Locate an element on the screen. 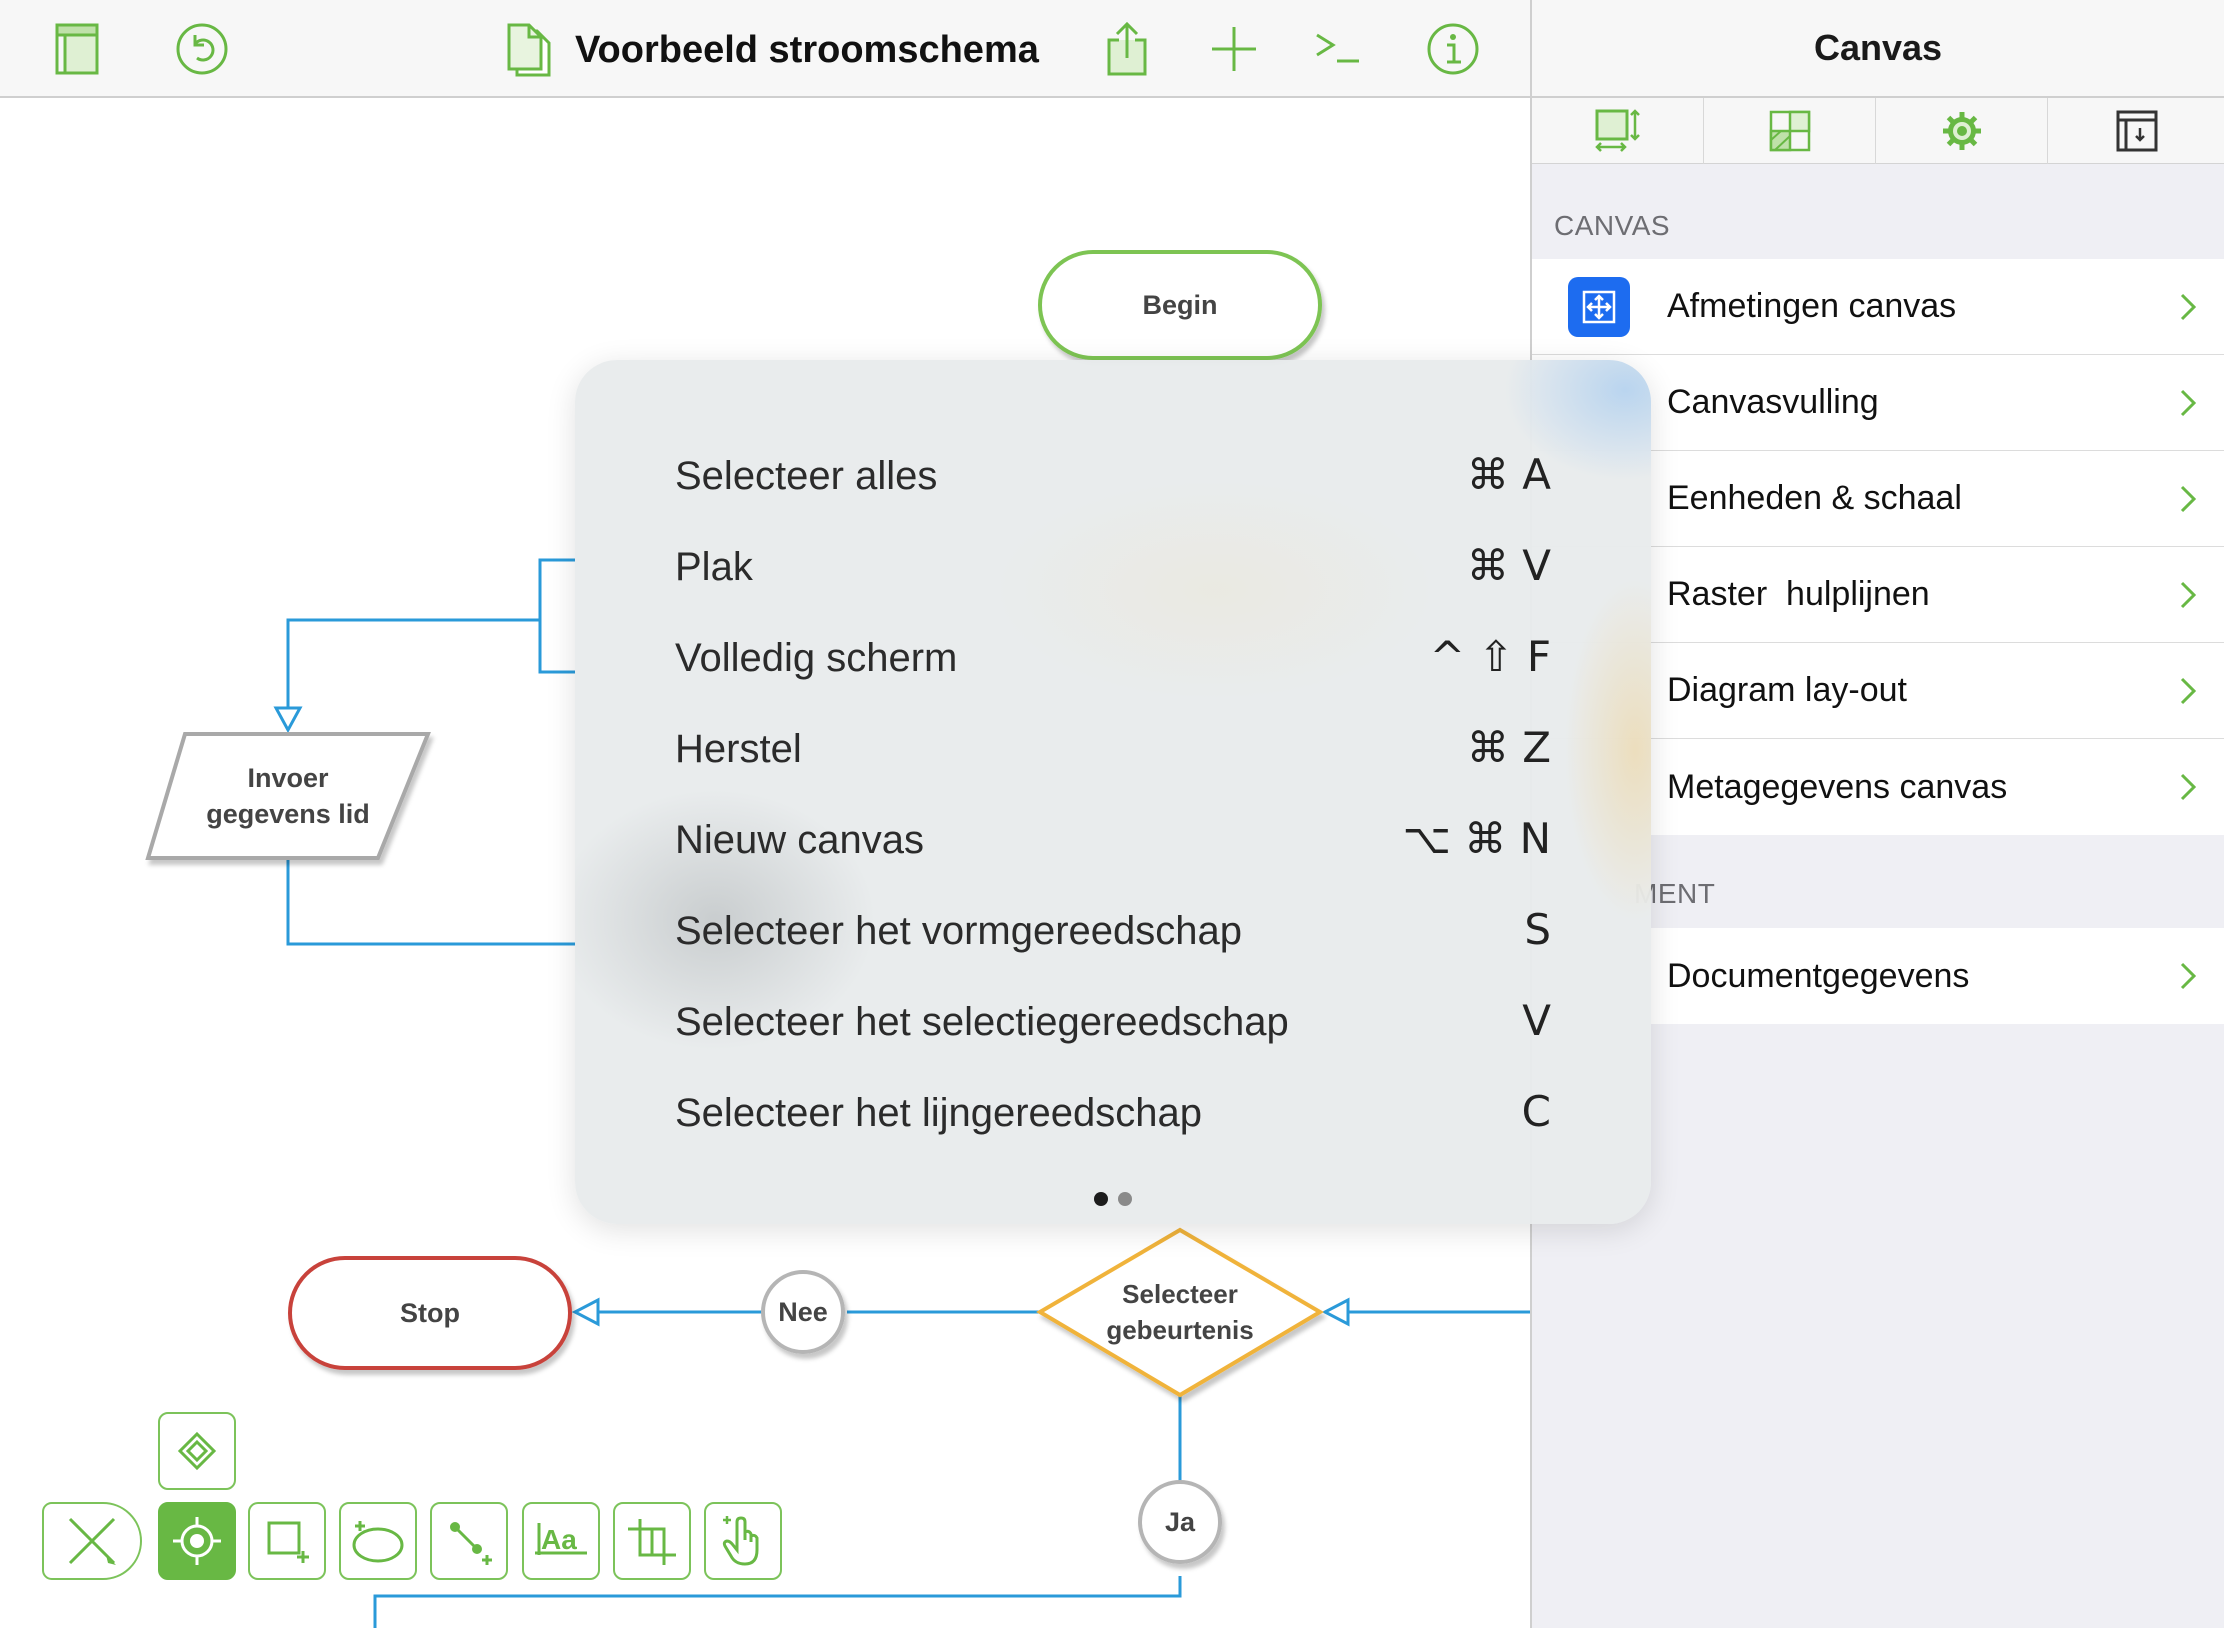 Image resolution: width=2224 pixels, height=1628 pixels. tab-canvas-fill is located at coordinates (1790, 131).